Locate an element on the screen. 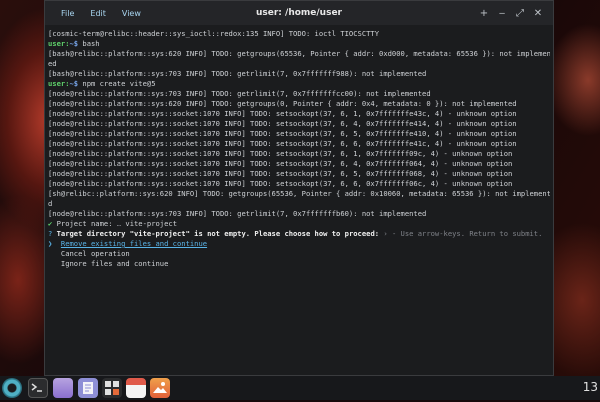  text-editor-icon is located at coordinates (88, 388).